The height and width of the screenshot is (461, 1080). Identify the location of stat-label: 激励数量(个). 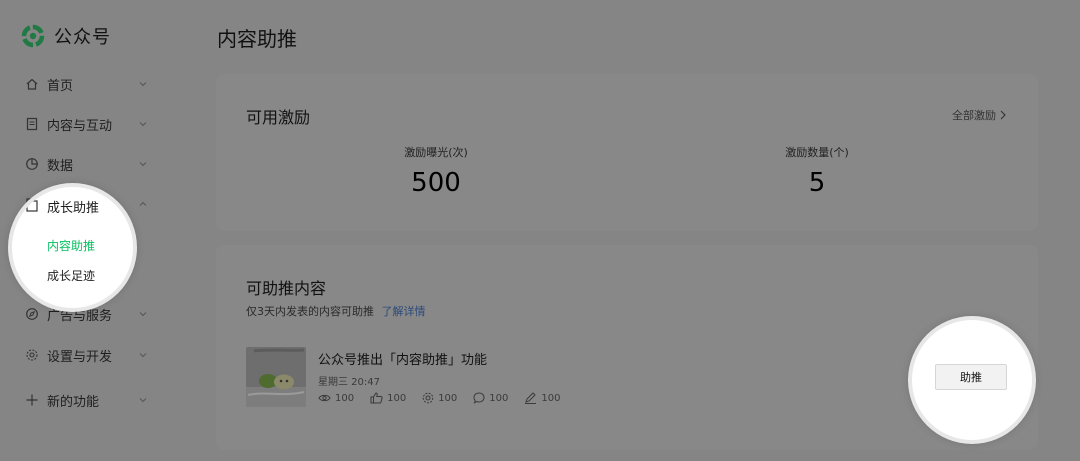
(817, 152).